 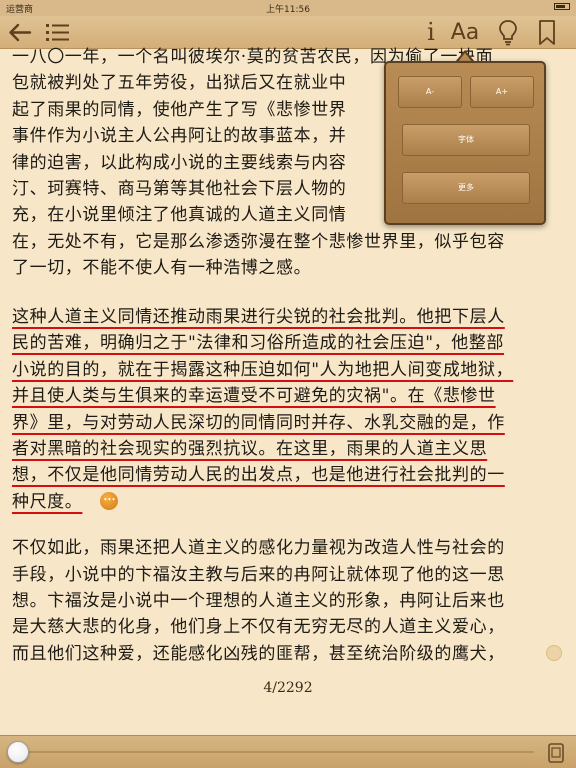 I want to click on battery-indicator, so click(x=560, y=7).